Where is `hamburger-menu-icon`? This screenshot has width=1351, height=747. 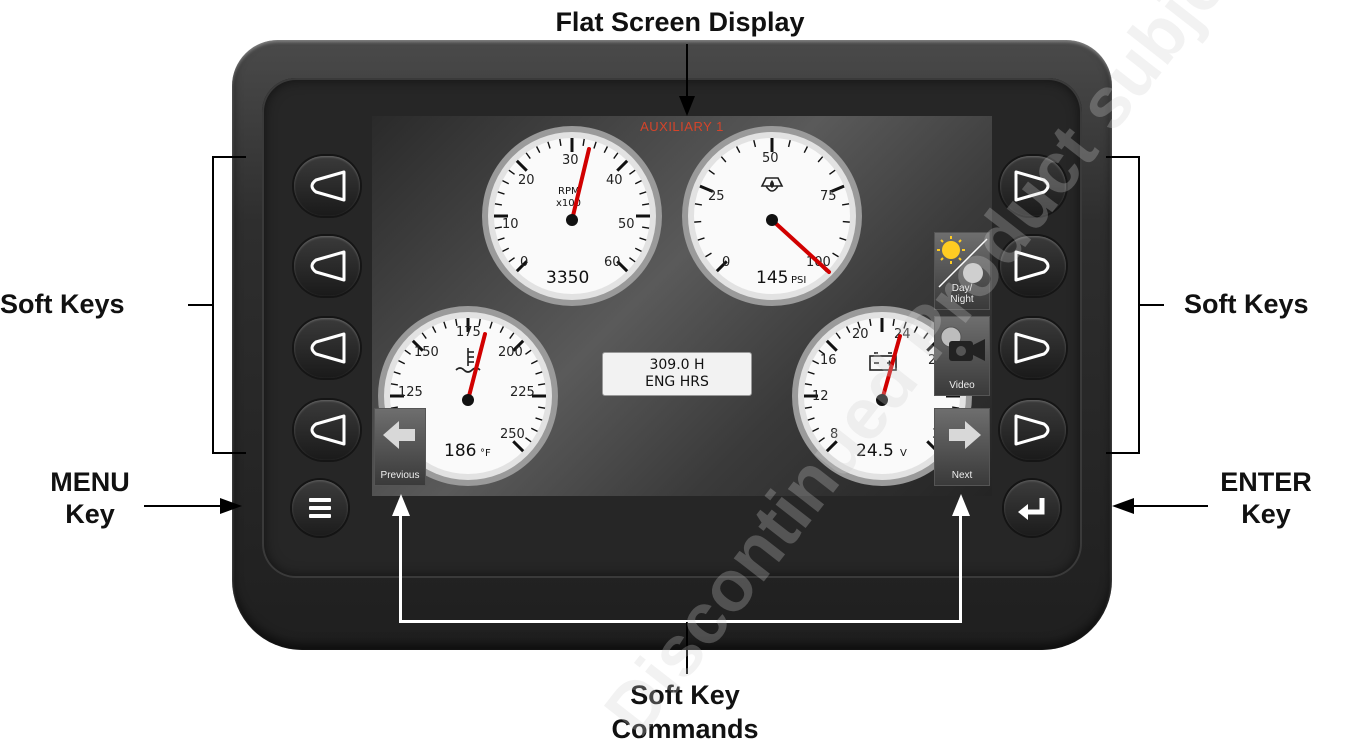
hamburger-menu-icon is located at coordinates (320, 508).